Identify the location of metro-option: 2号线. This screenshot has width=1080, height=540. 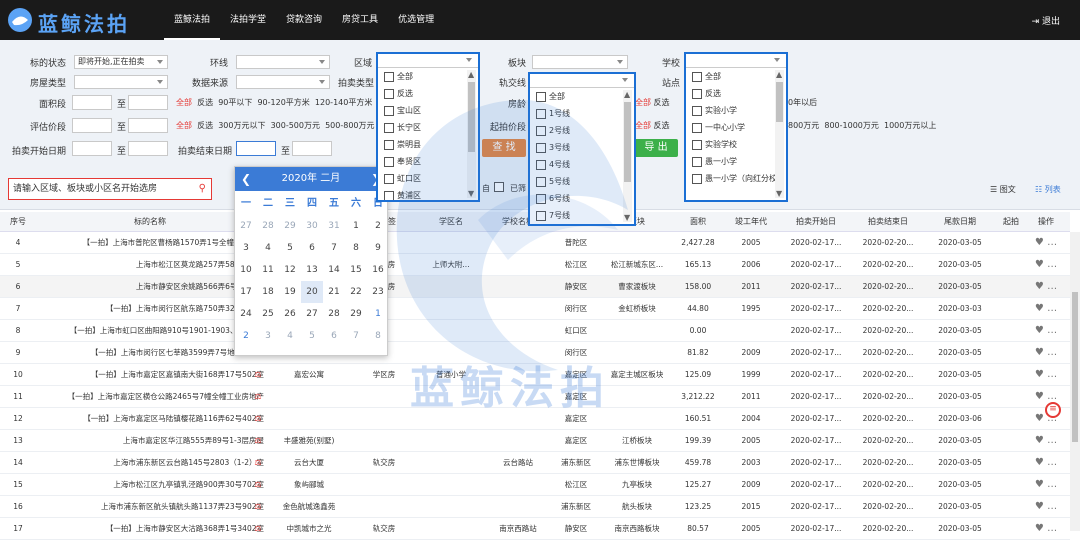
(582, 130).